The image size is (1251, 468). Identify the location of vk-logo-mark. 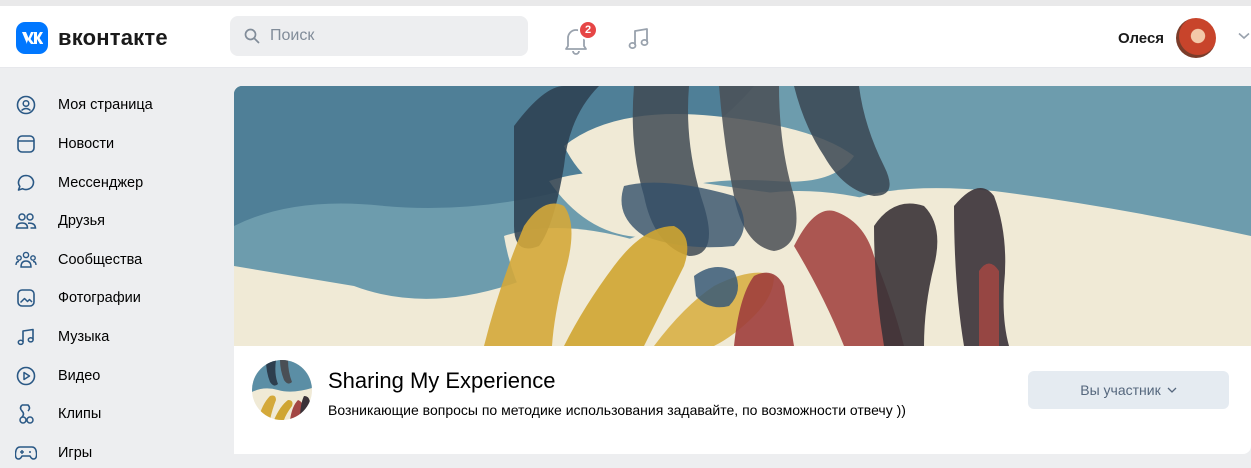
(32, 38).